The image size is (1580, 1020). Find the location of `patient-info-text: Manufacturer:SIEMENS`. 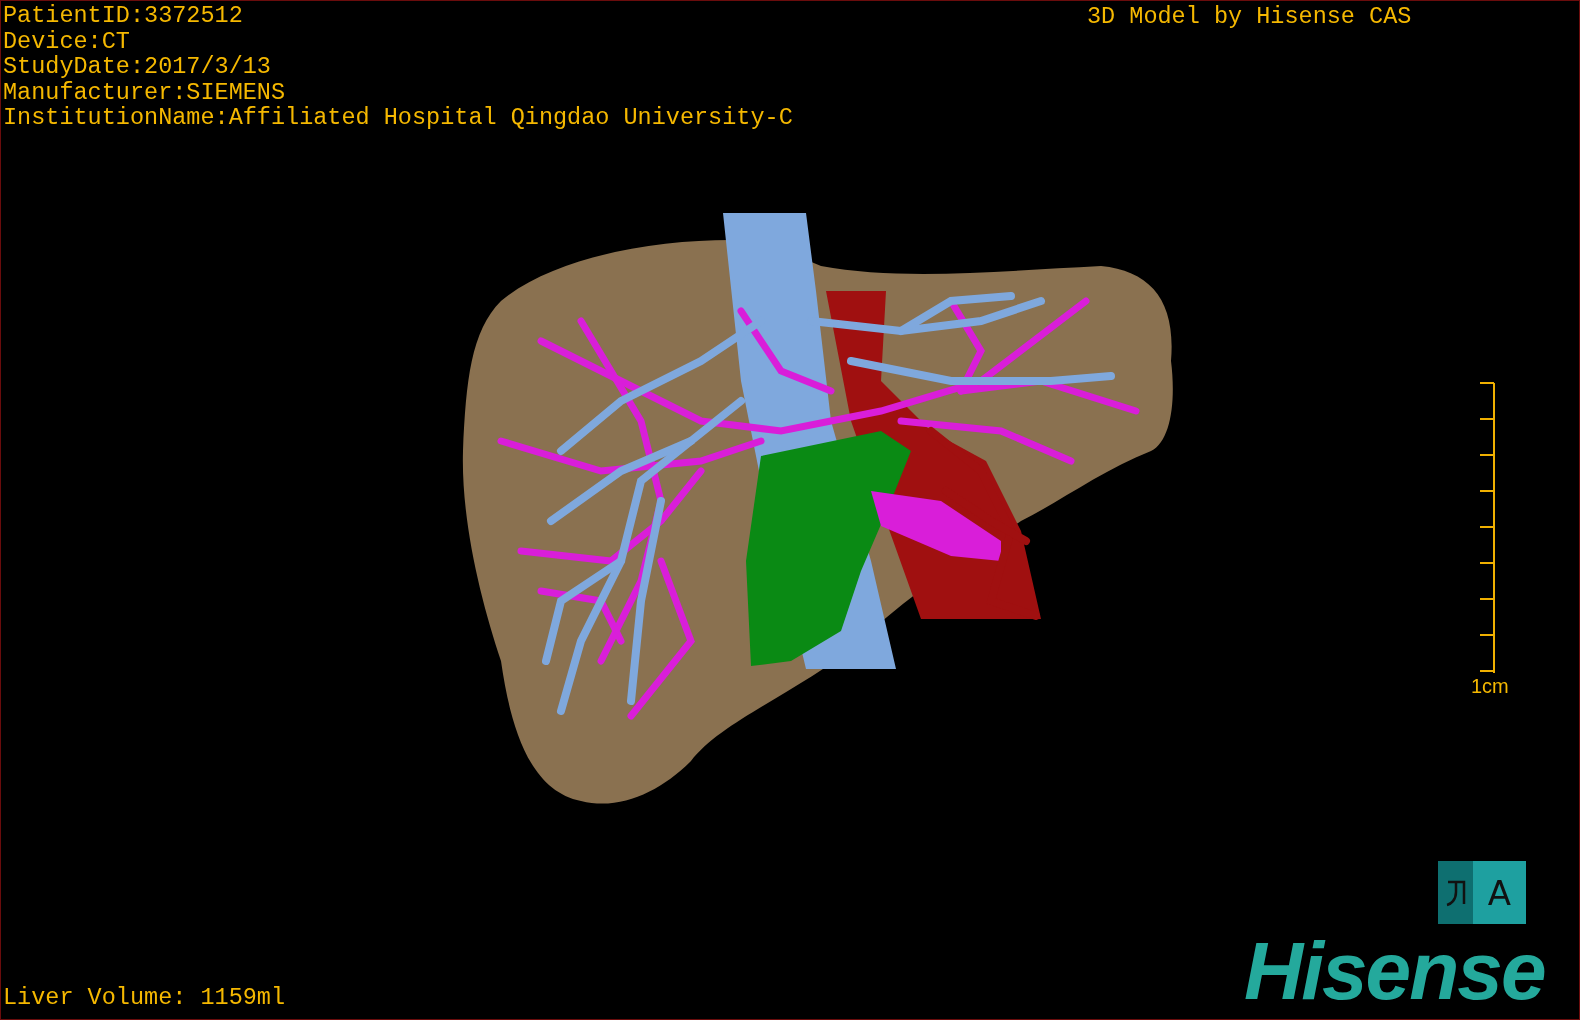

patient-info-text: Manufacturer:SIEMENS is located at coordinates (145, 92).